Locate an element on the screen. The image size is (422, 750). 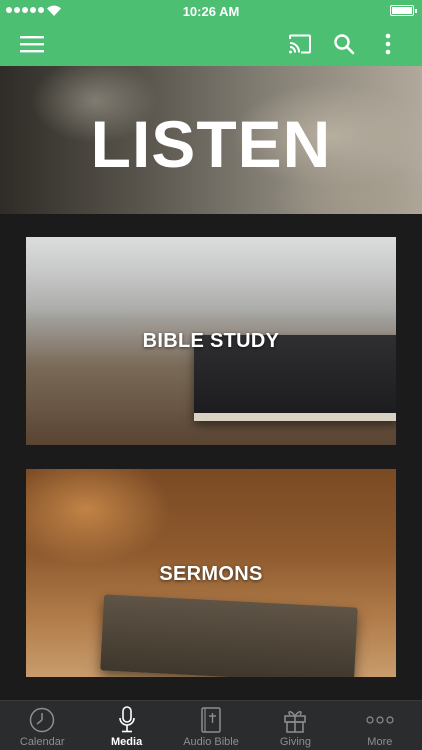
bible-pages-image is located at coordinates (295, 417).